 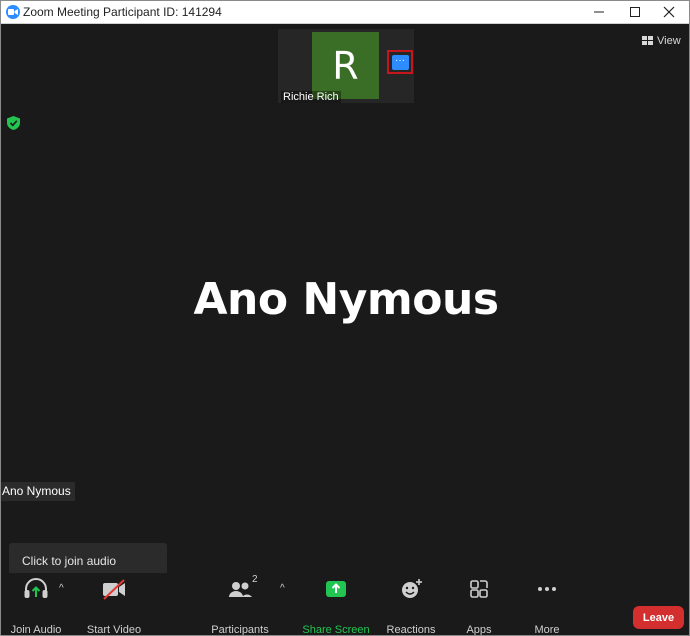 I want to click on apps-button: Apps, so click(x=479, y=604).